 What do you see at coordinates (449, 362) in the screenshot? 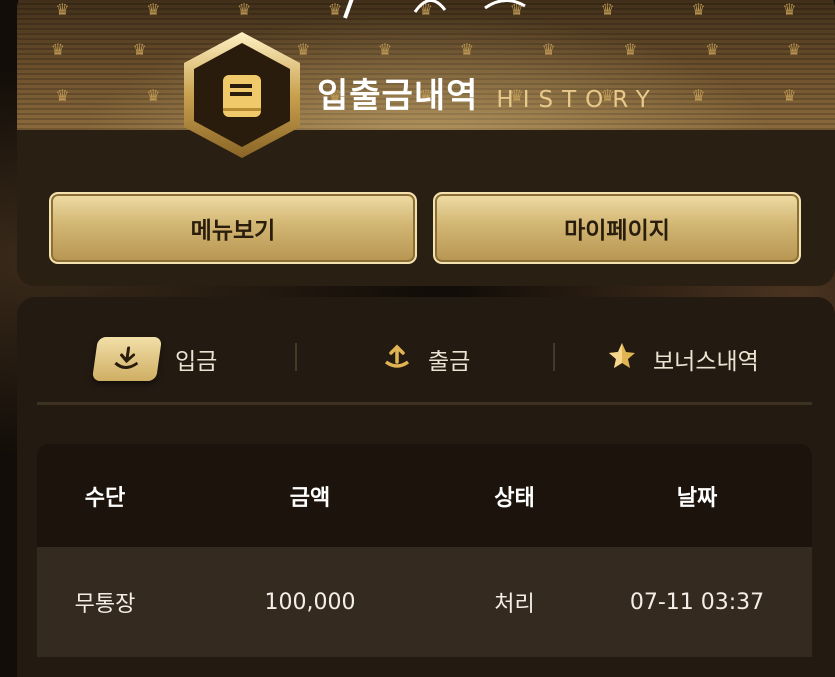
I see `tab-withdraw-label: 출금` at bounding box center [449, 362].